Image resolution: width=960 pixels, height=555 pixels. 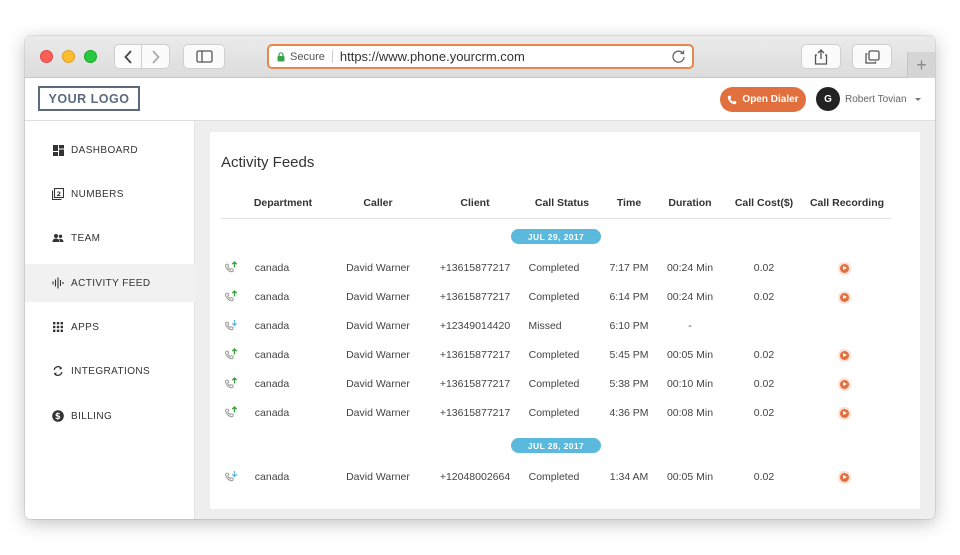 What do you see at coordinates (283, 203) in the screenshot?
I see `column-header-department: Department` at bounding box center [283, 203].